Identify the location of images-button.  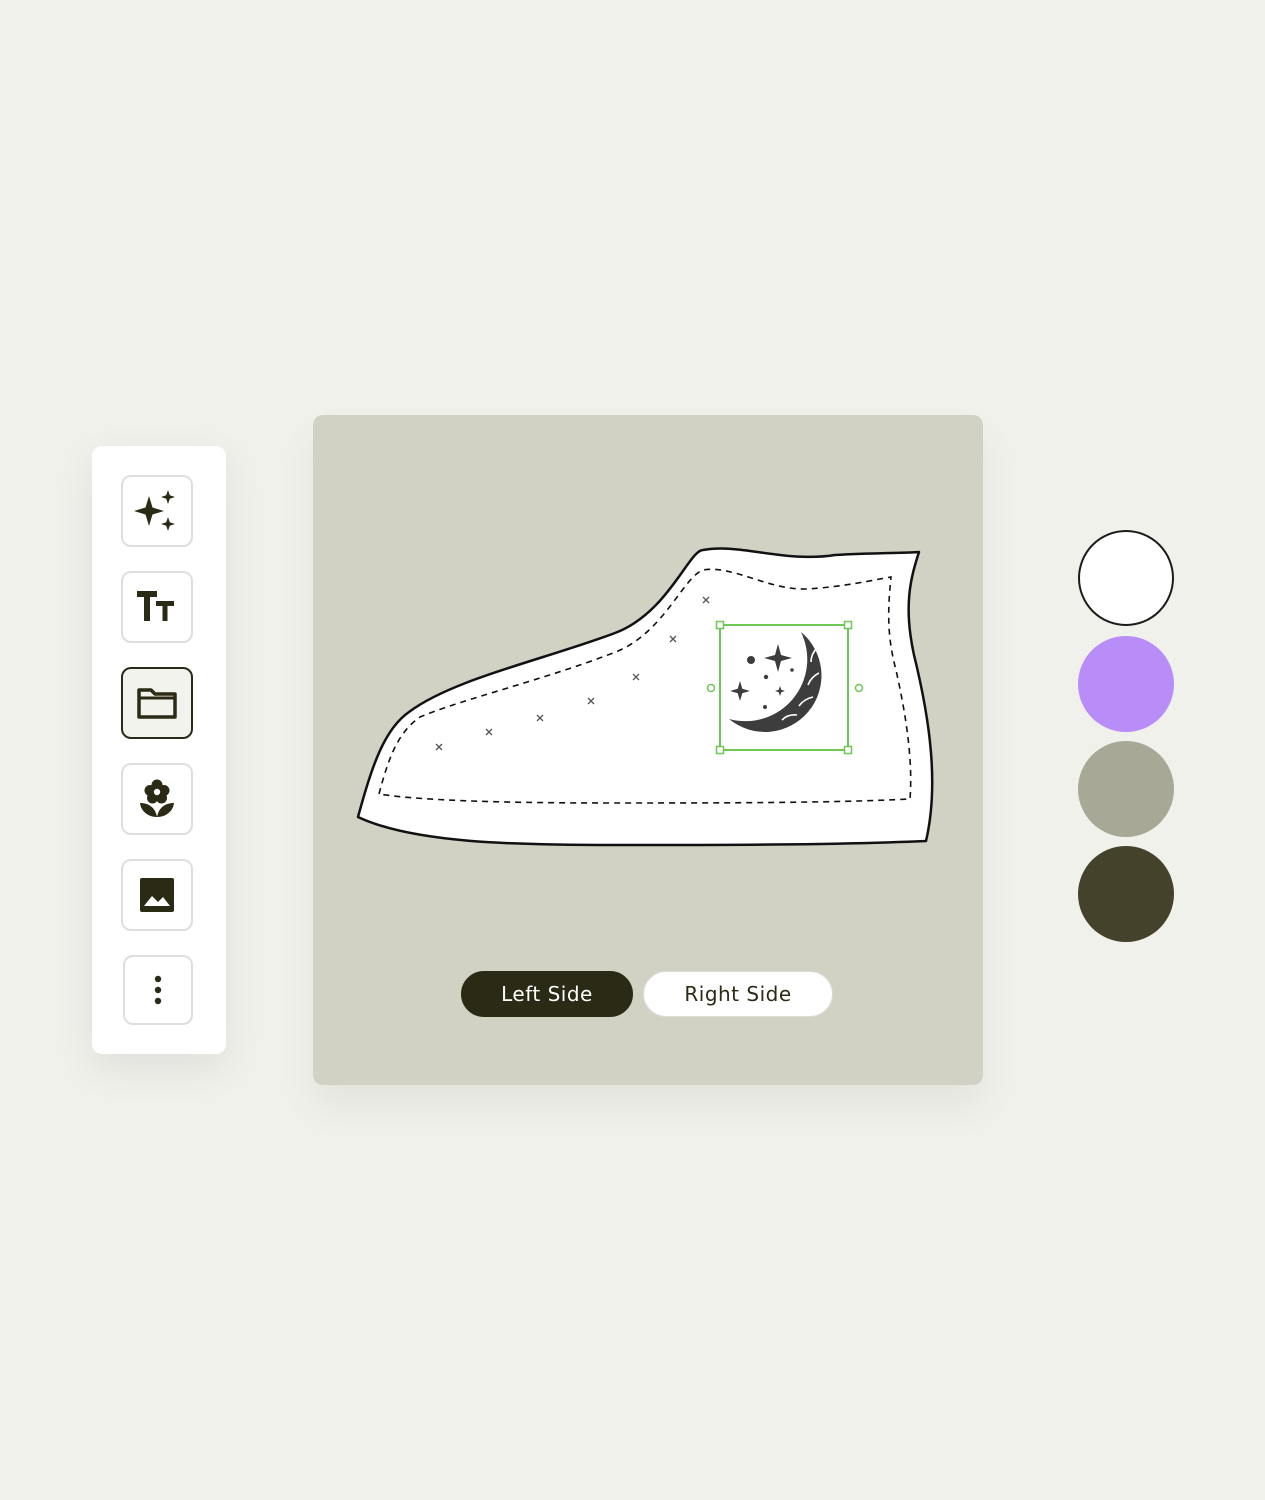
(157, 895).